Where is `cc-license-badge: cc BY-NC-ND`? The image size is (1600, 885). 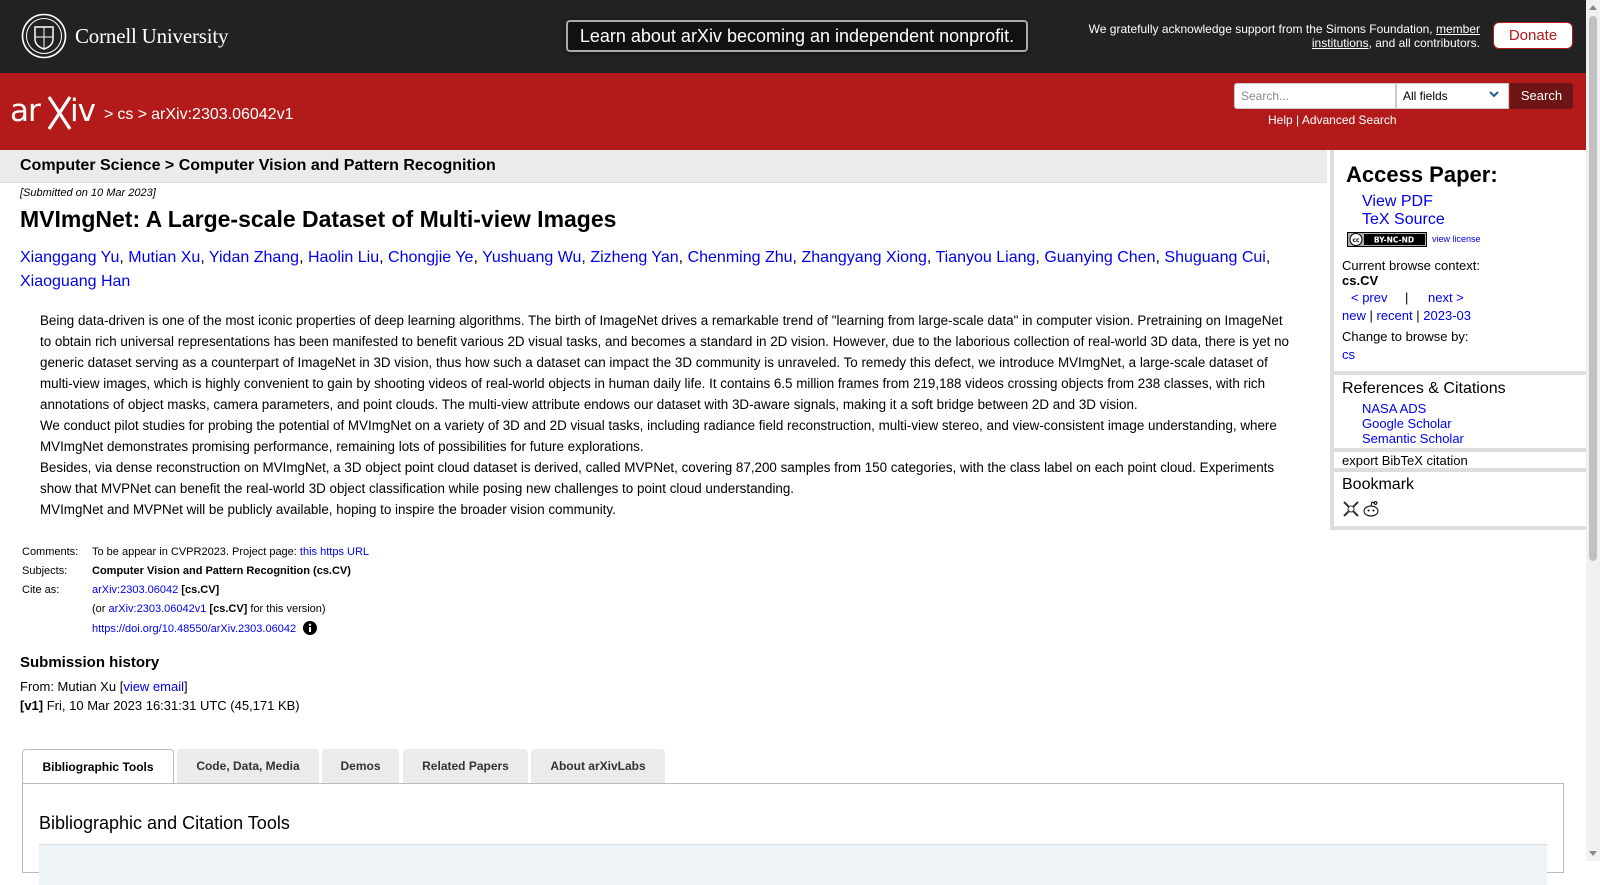 cc-license-badge: cc BY-NC-ND is located at coordinates (1387, 239).